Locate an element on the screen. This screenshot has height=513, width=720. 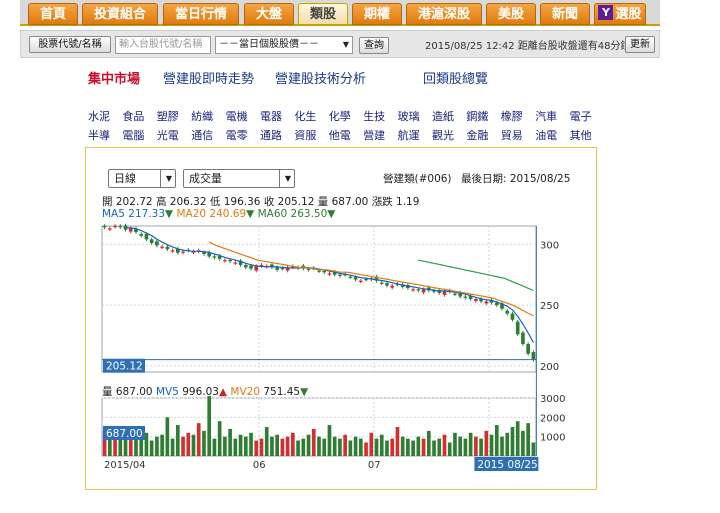
price-moving-averages is located at coordinates (329, 285).